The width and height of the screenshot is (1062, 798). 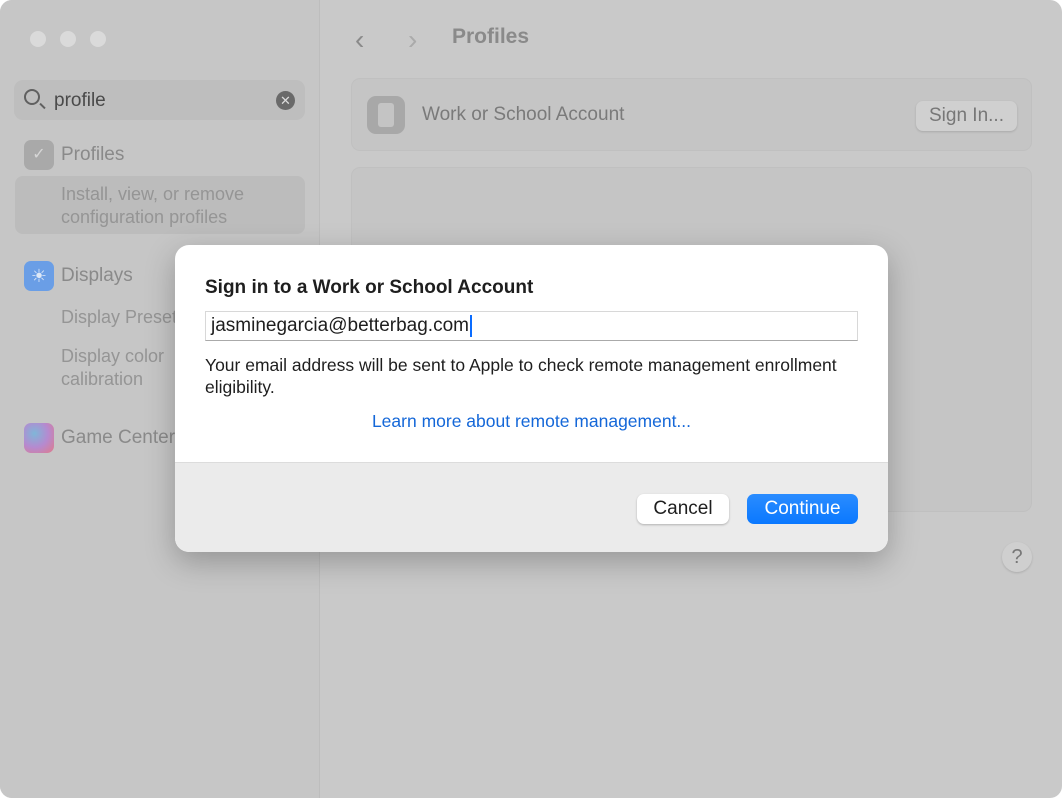 I want to click on close-window-button, so click(x=38, y=39).